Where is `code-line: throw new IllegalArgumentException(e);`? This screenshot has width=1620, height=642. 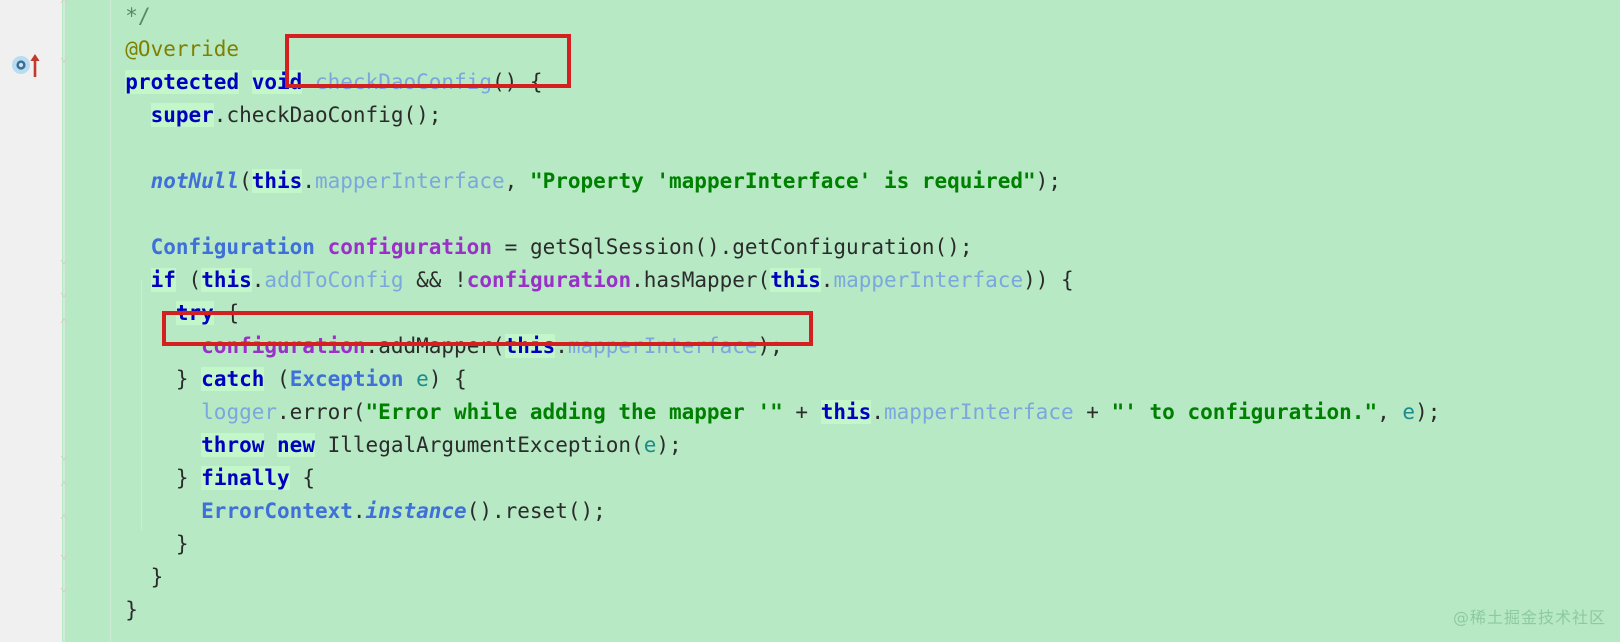 code-line: throw new IllegalArgumentException(e); is located at coordinates (441, 445).